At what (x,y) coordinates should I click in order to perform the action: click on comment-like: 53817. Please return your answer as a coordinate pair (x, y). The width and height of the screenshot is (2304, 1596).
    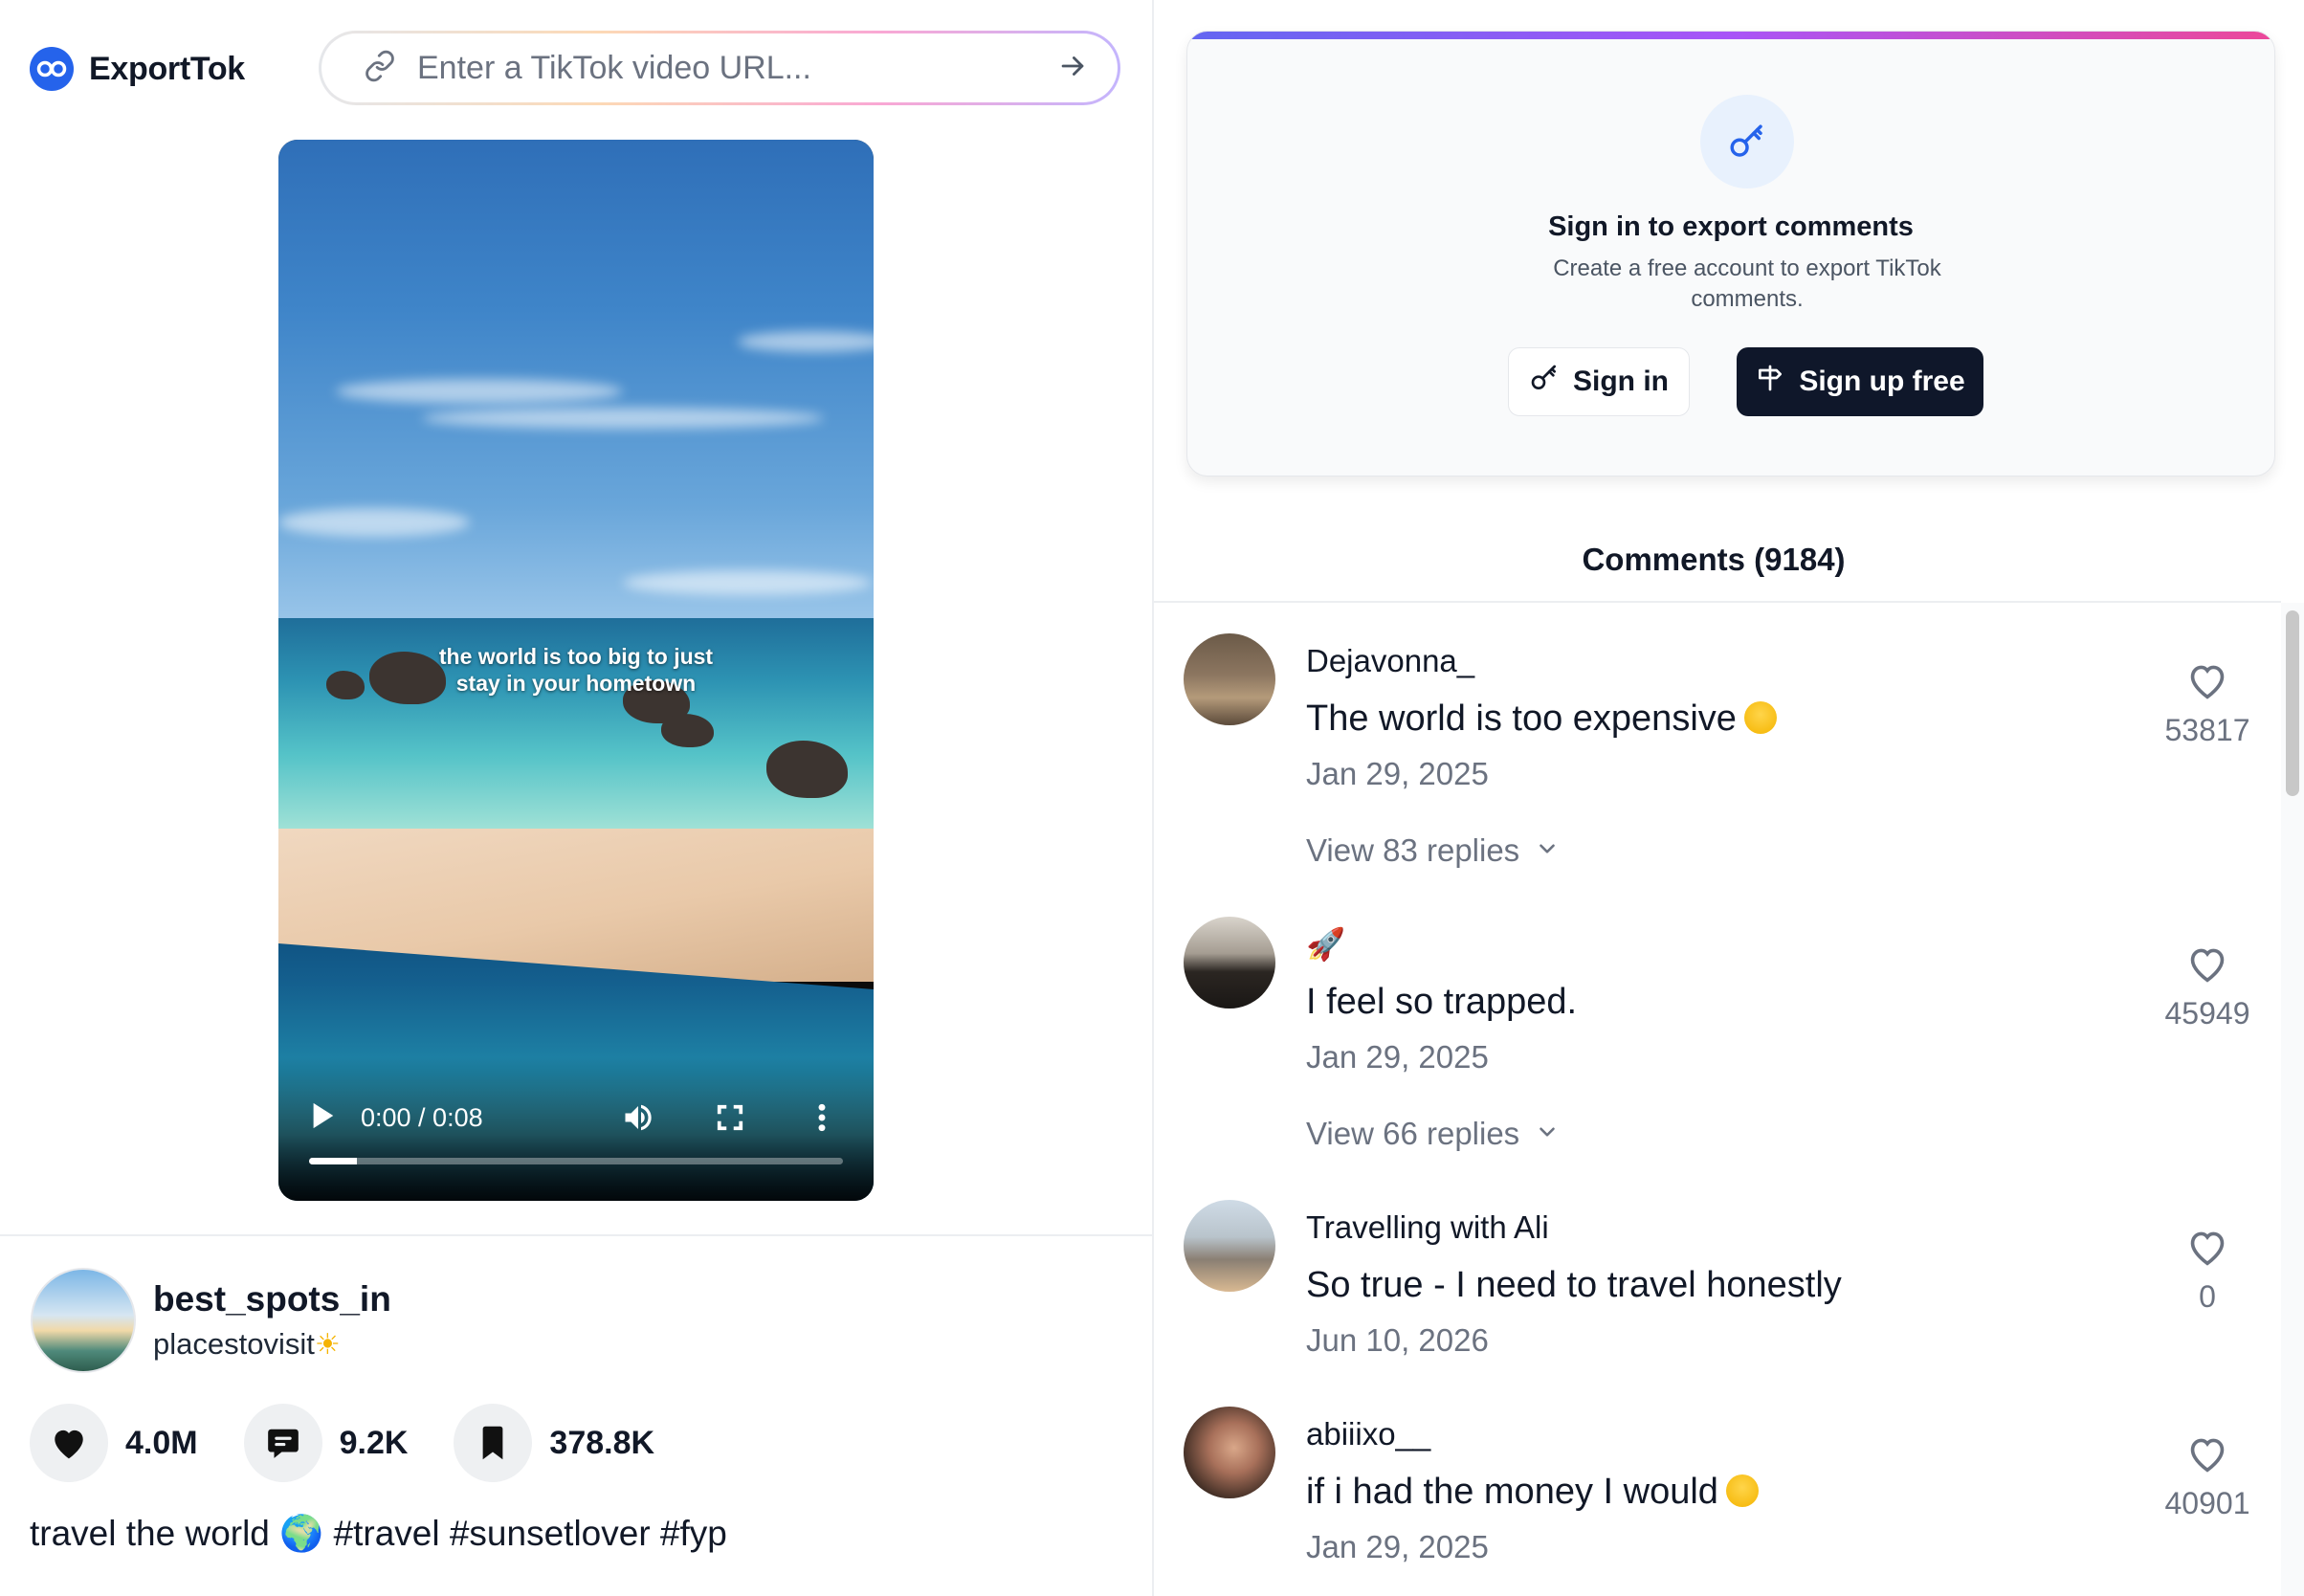
    Looking at the image, I should click on (2207, 705).